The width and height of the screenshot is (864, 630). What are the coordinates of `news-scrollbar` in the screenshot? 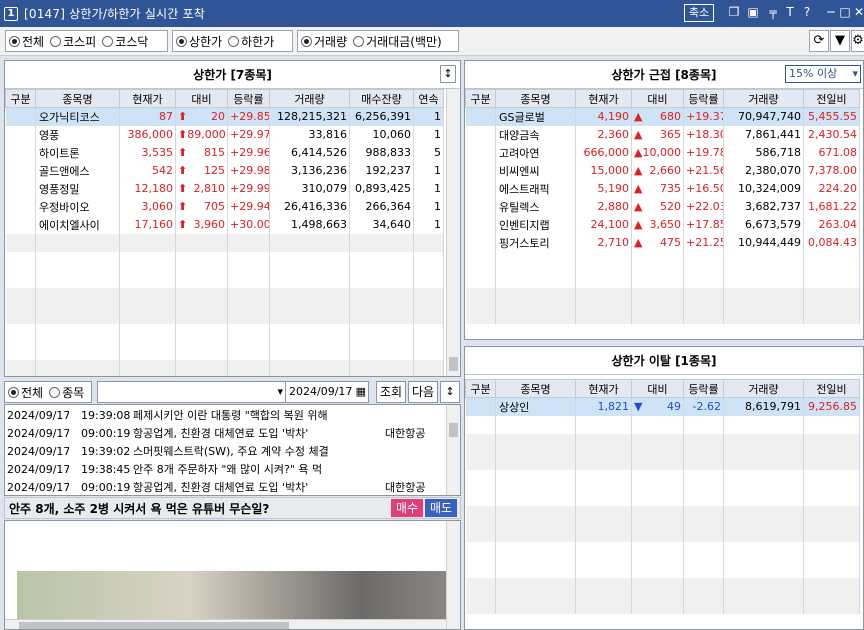 It's located at (453, 450).